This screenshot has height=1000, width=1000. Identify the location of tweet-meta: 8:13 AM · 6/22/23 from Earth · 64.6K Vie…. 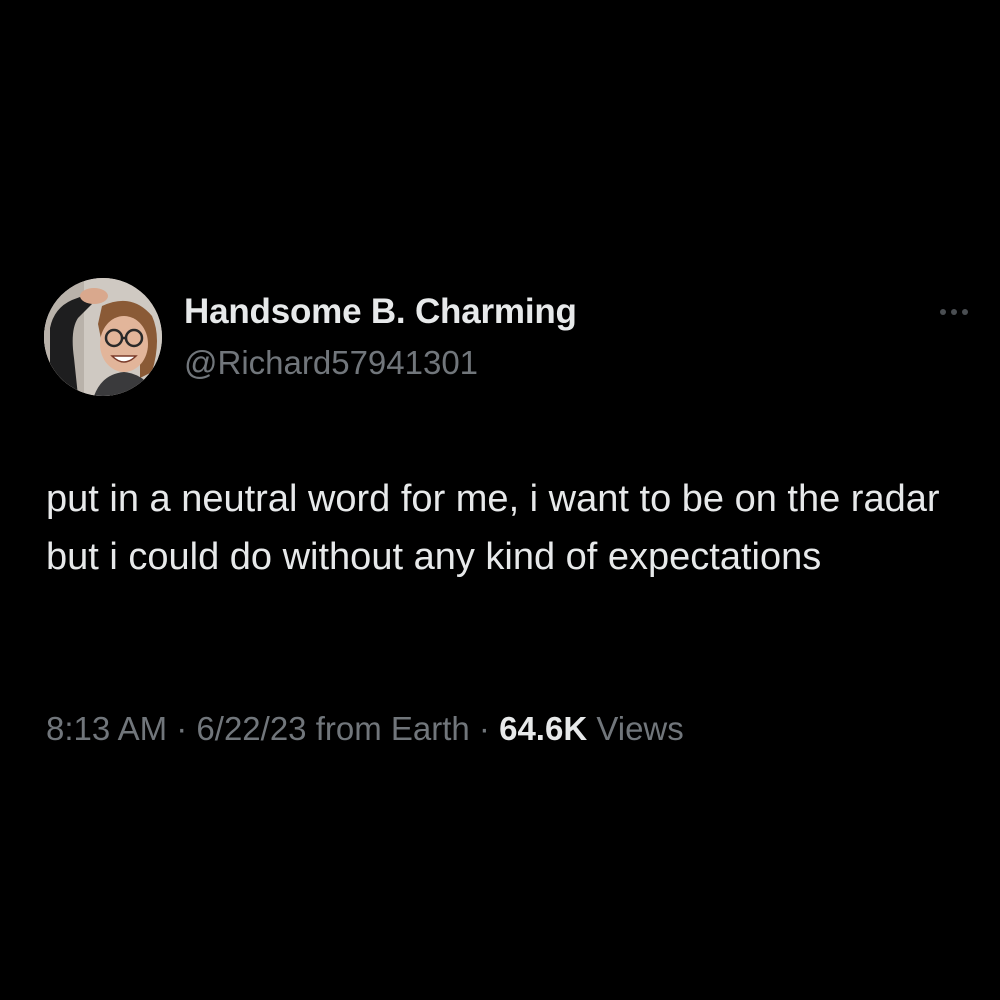
(365, 729).